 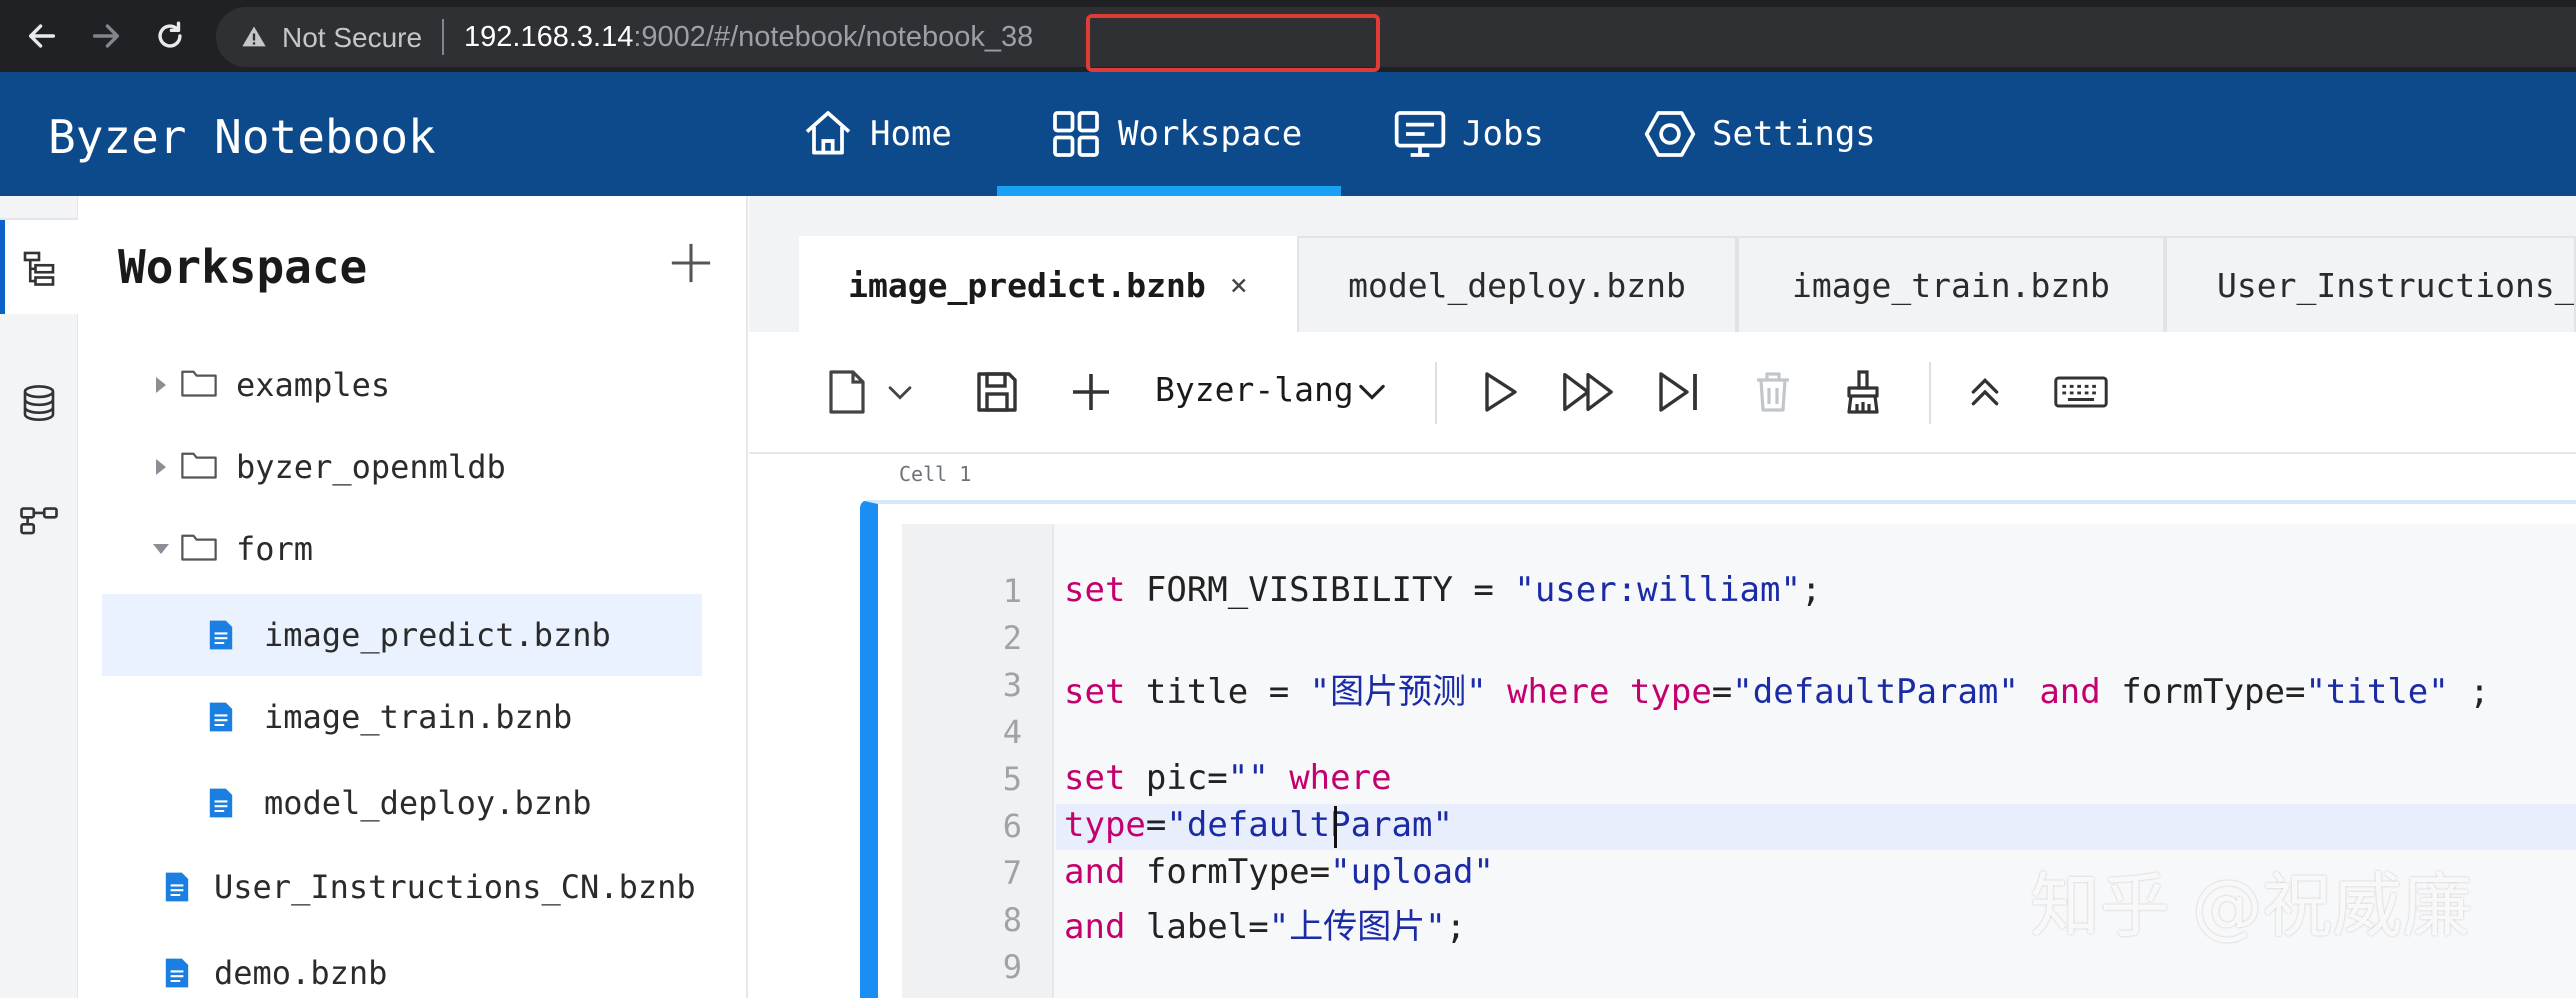 I want to click on url-suffix: /notebook_38, so click(x=945, y=37).